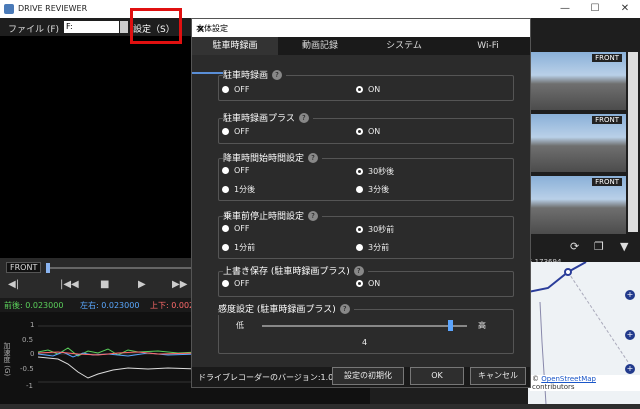  I want to click on dialog-close-icon: ✕, so click(360, 29).